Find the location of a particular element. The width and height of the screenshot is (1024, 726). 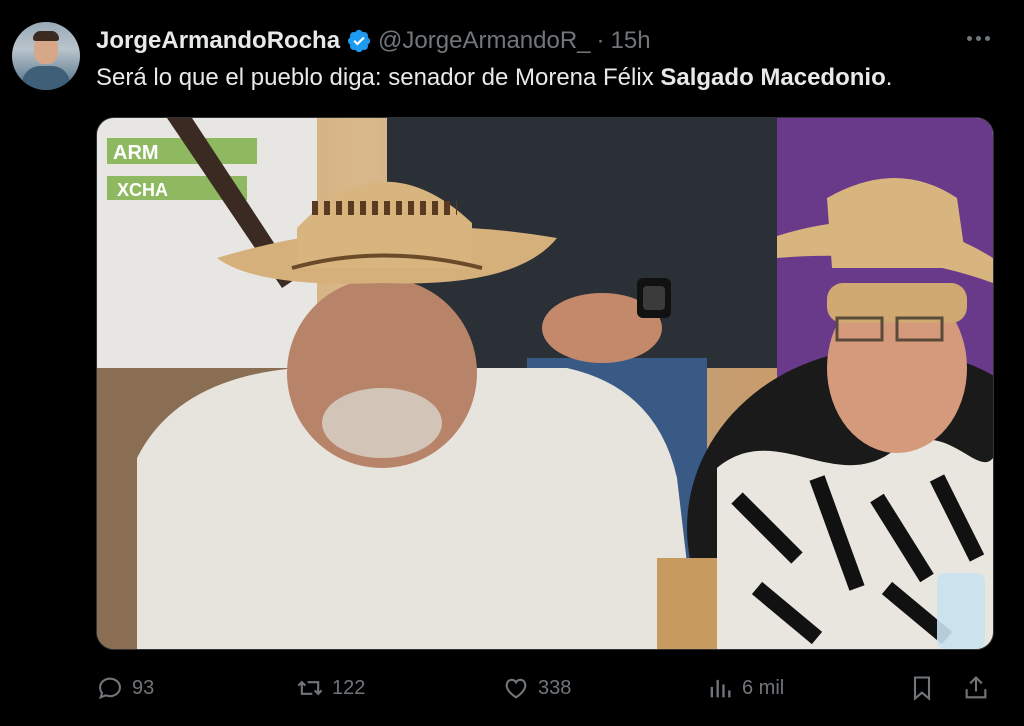

bookmark-icon is located at coordinates (922, 688).